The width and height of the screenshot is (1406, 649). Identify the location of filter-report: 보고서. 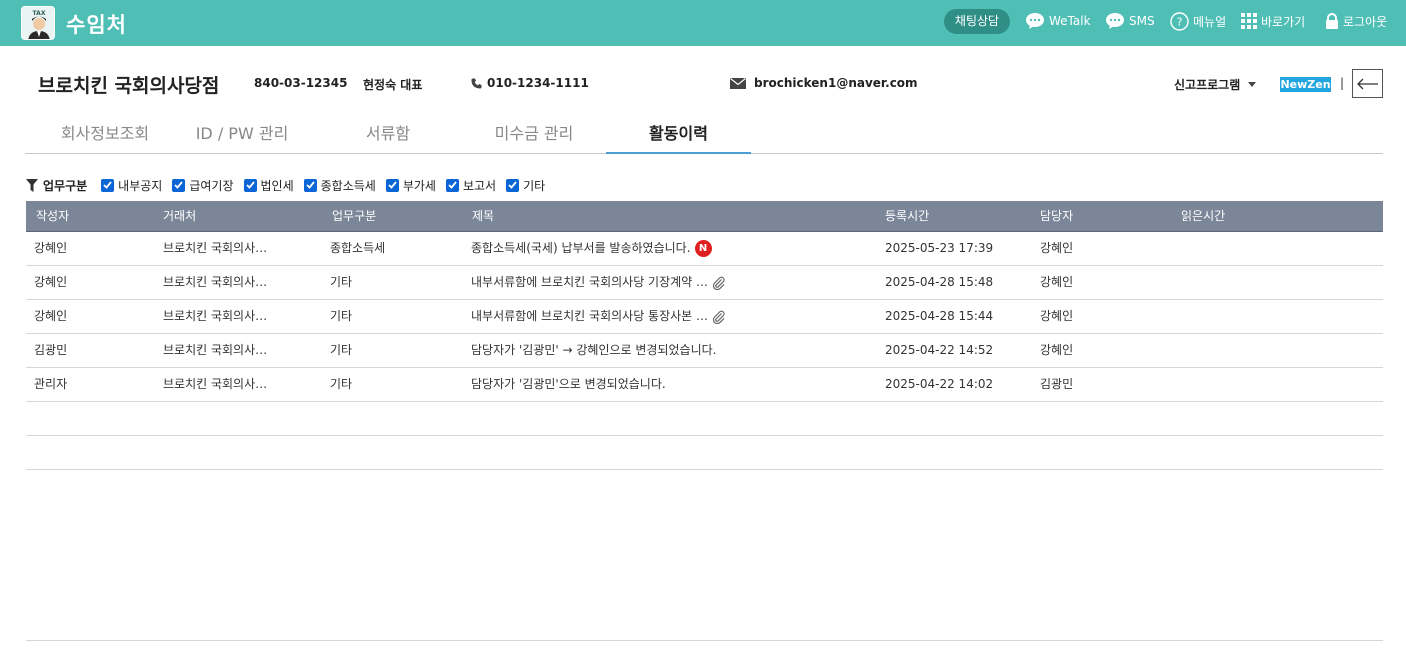
(471, 185).